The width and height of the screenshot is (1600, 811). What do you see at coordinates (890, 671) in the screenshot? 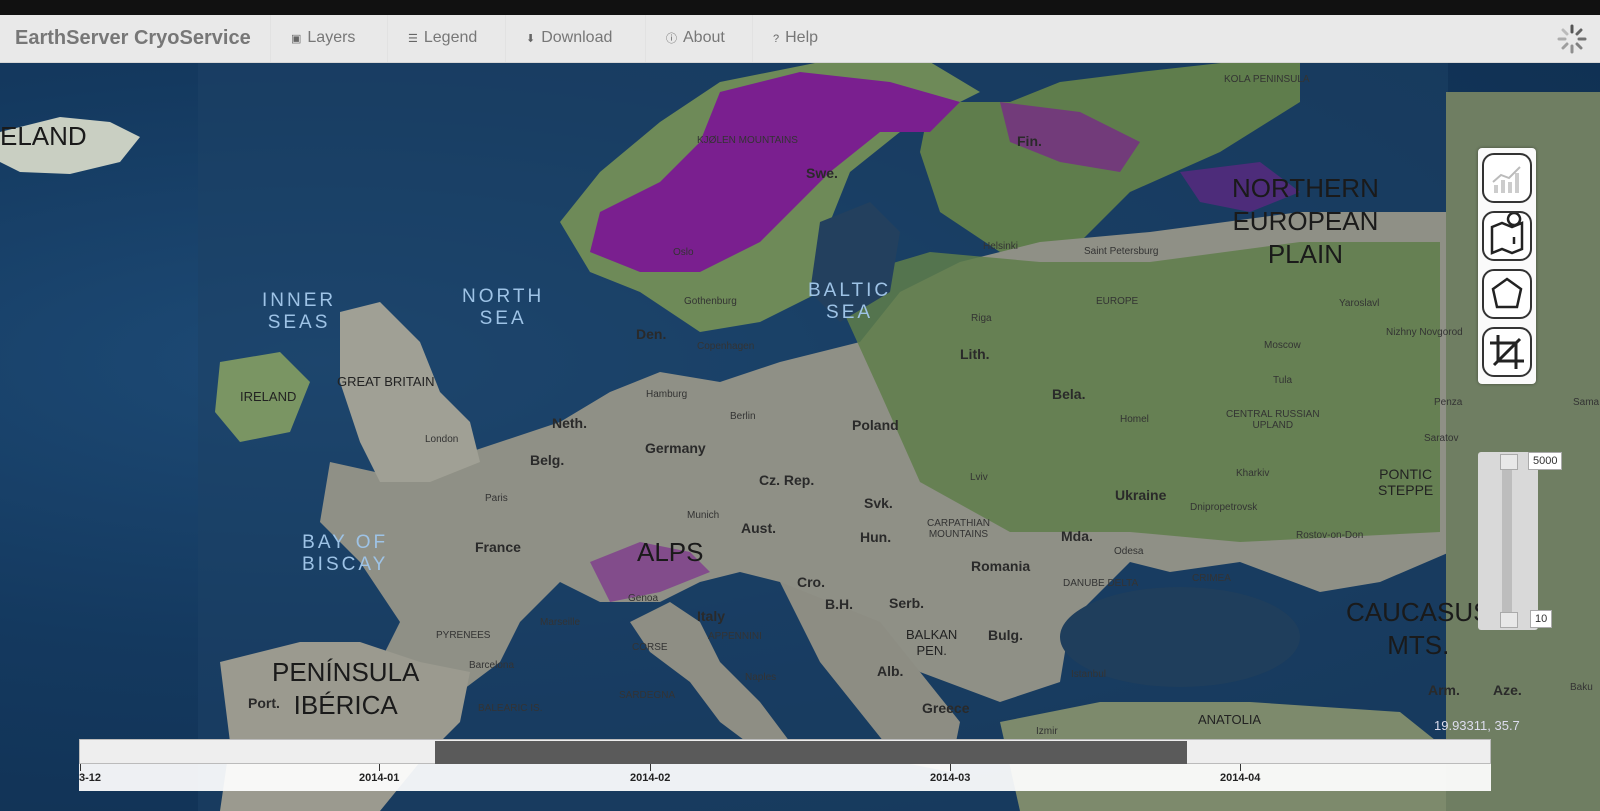
I see `label-albania: Alb.` at bounding box center [890, 671].